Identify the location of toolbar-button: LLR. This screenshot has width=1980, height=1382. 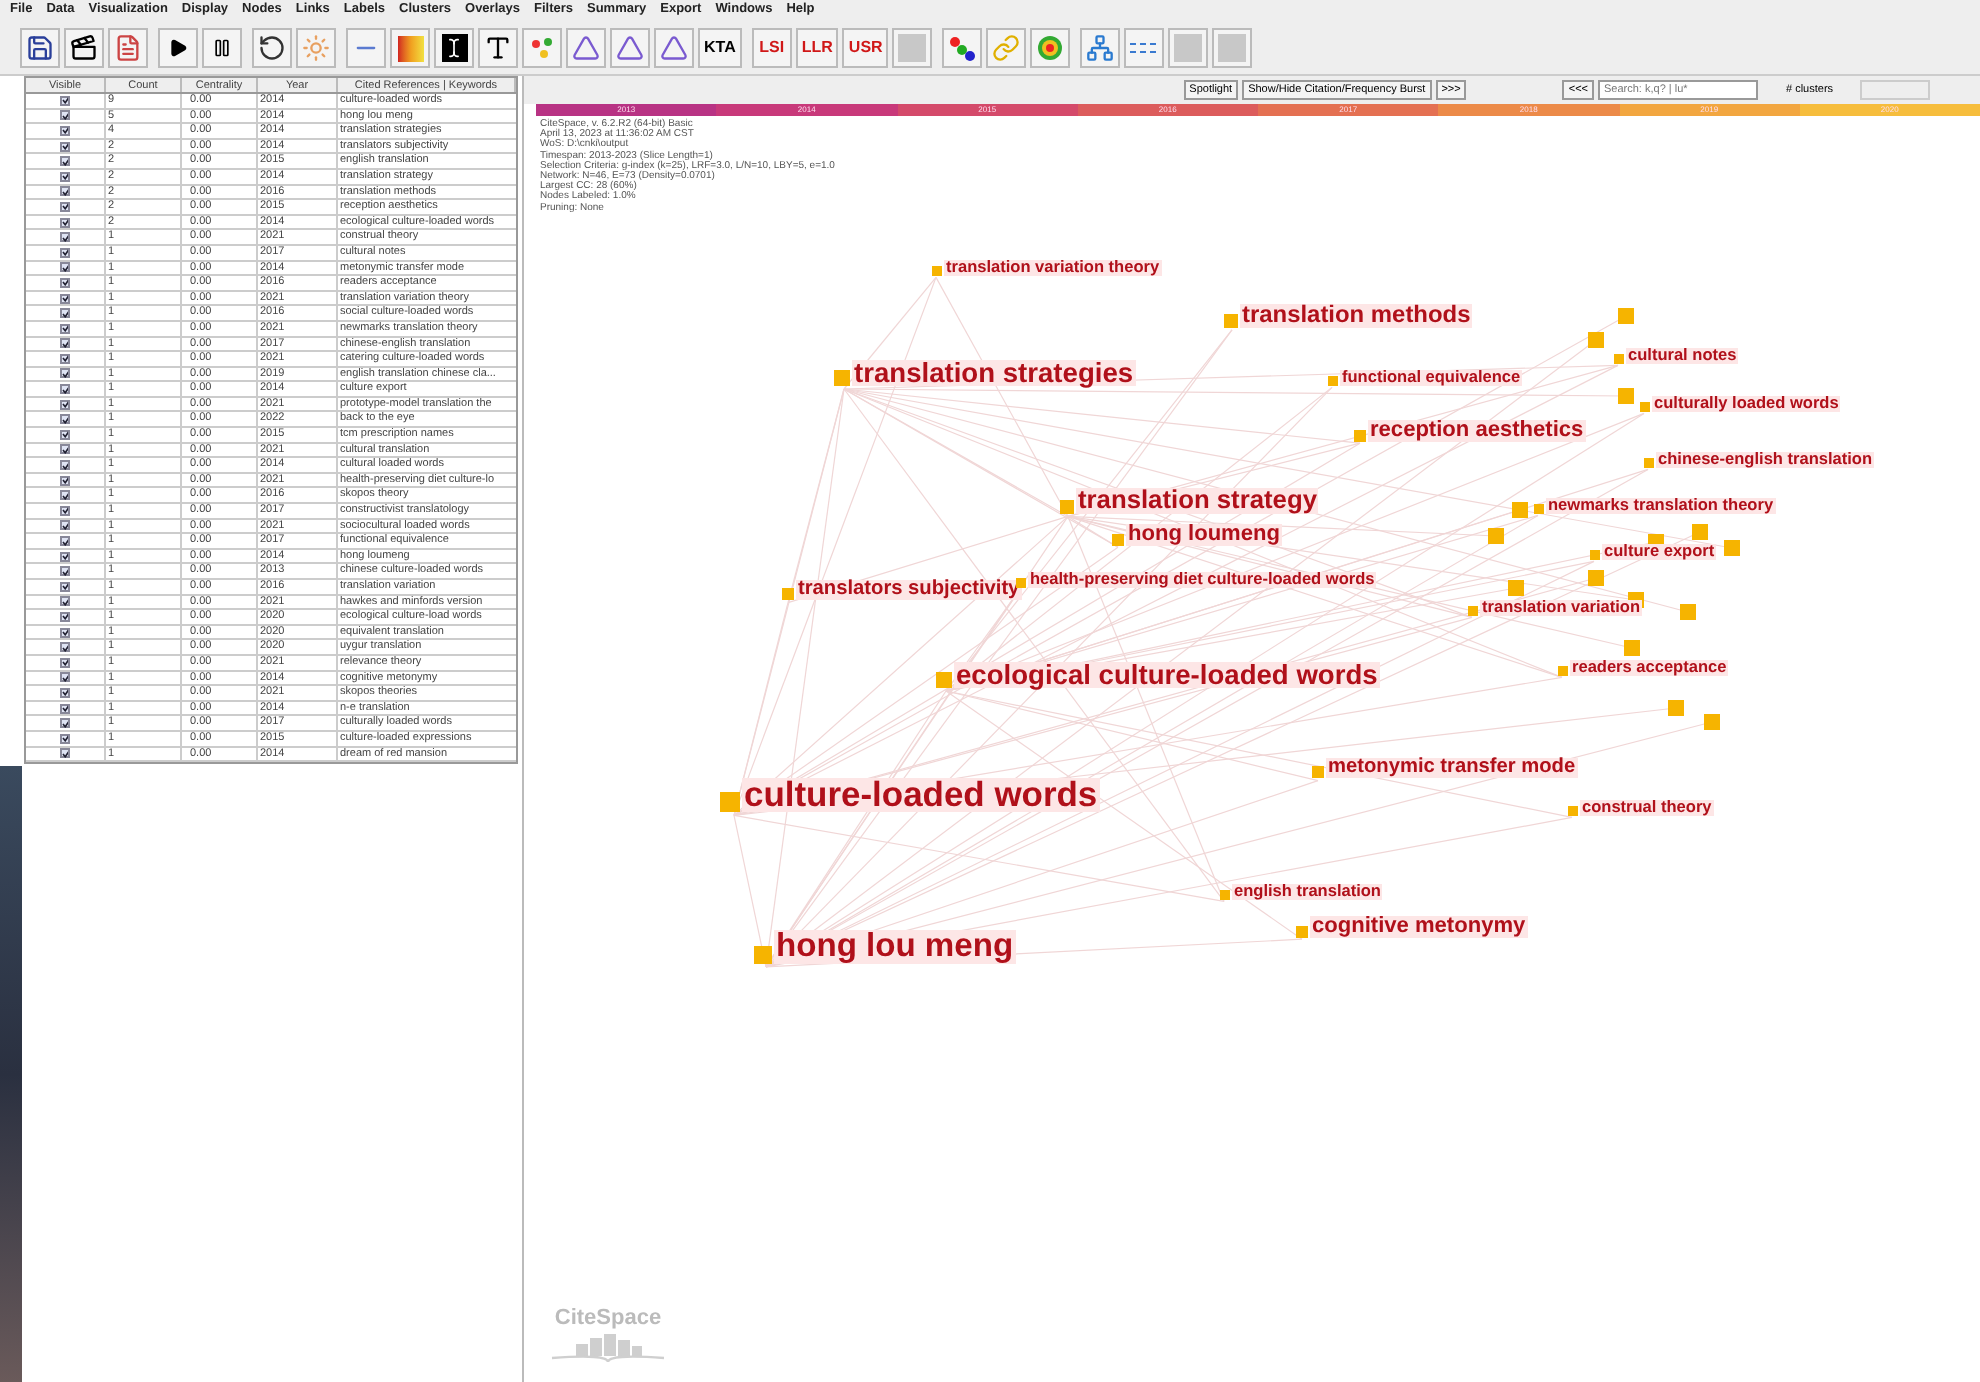
(817, 48).